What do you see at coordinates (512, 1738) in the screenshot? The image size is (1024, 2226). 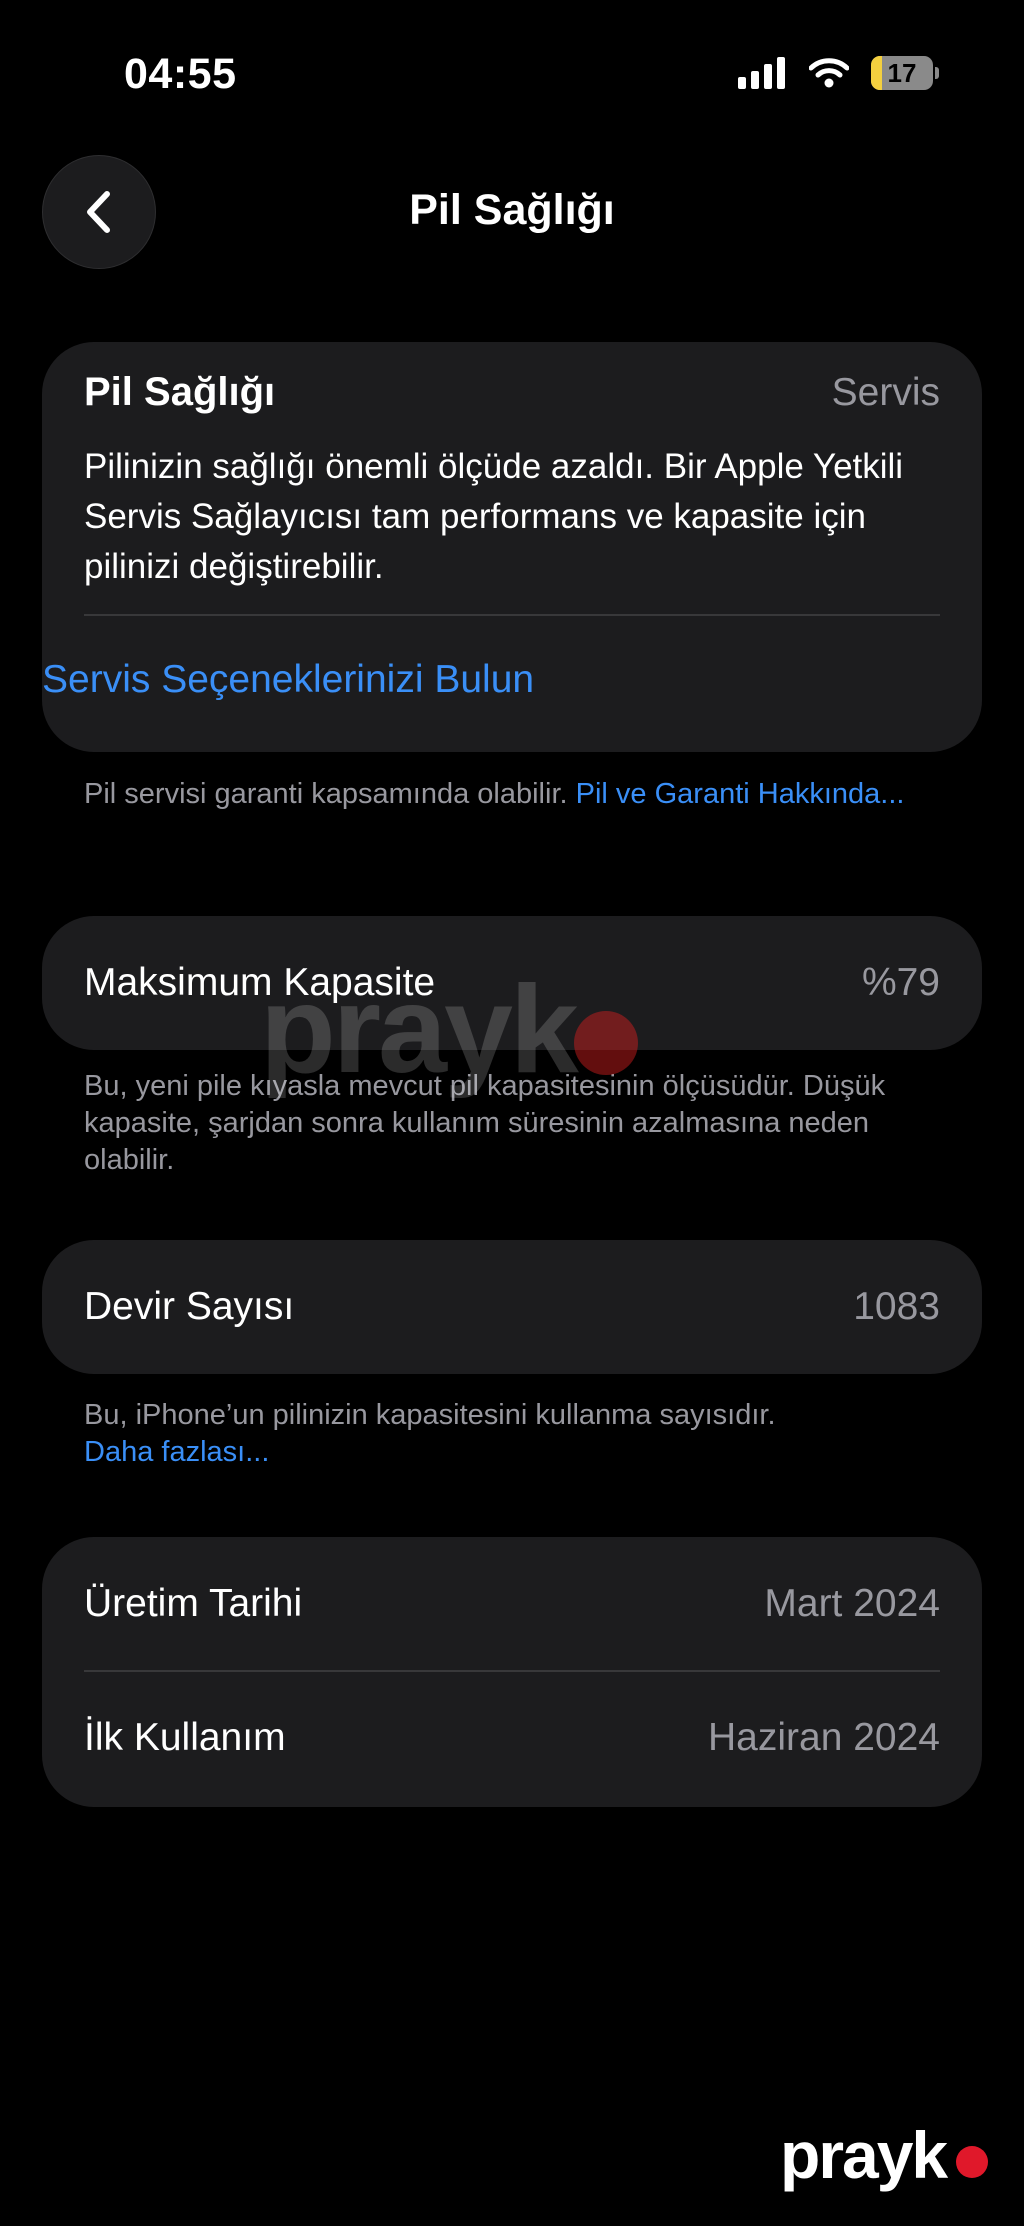 I see `first-use-row: İlk Kullanım Haziran 2024` at bounding box center [512, 1738].